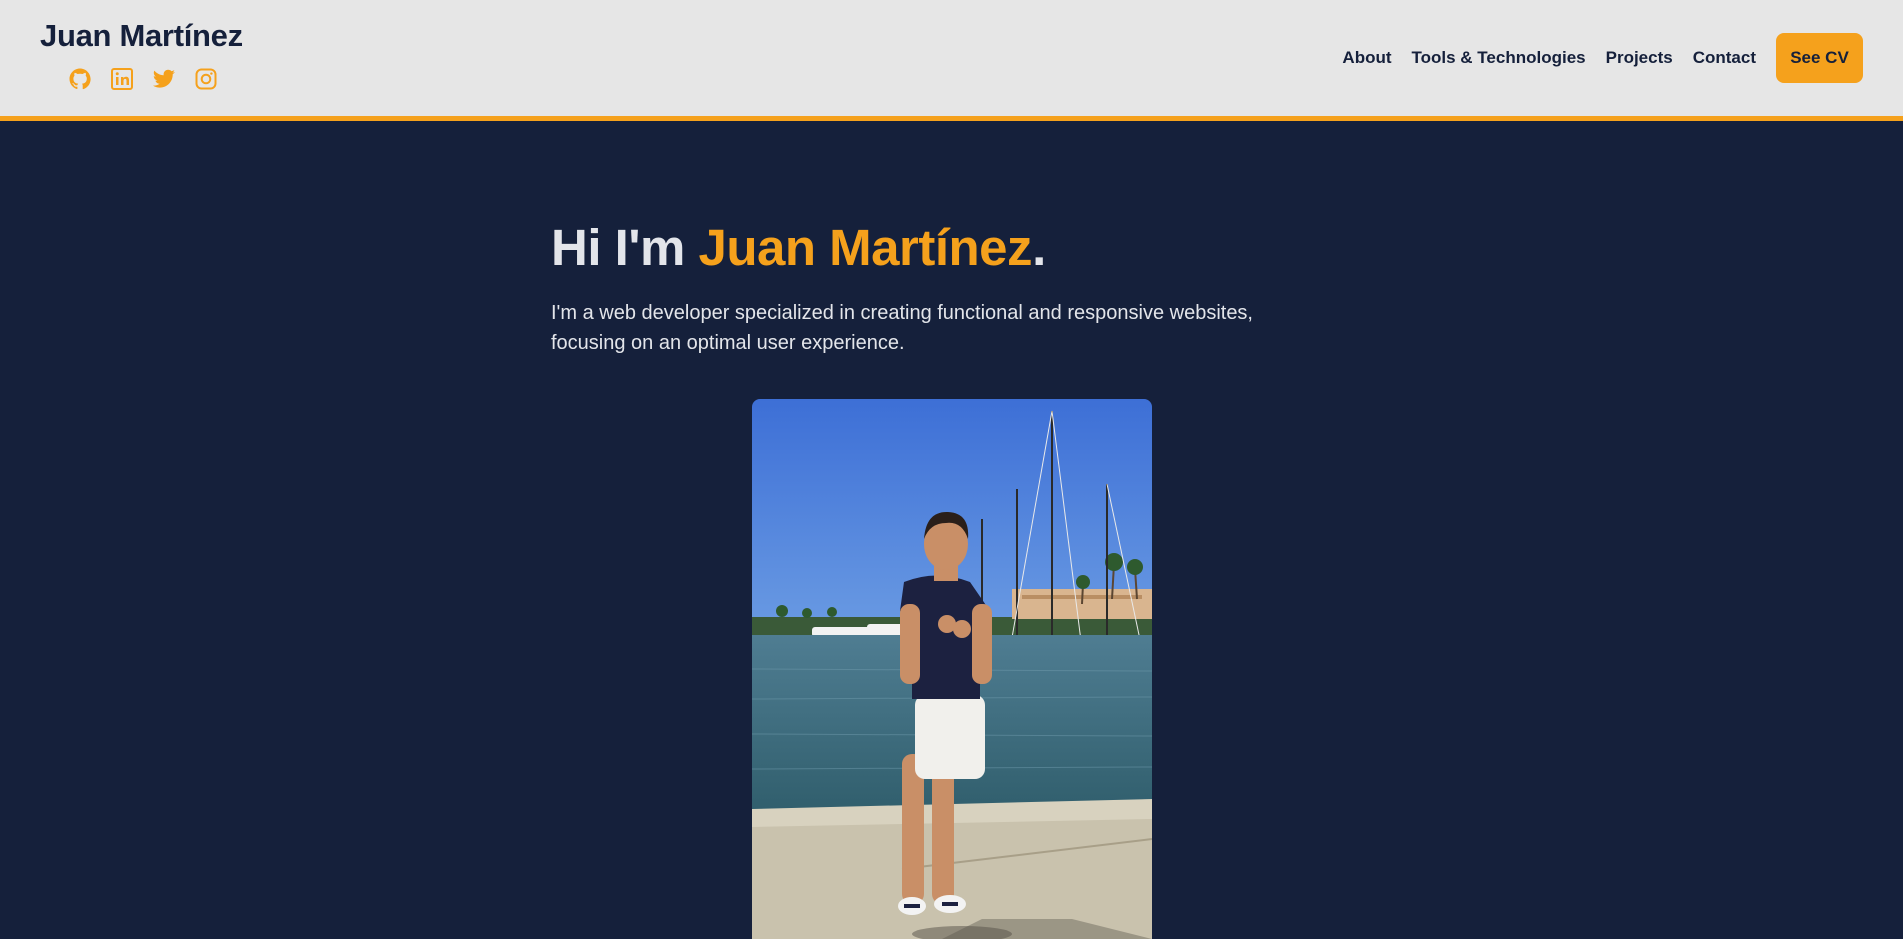  Describe the element at coordinates (122, 79) in the screenshot. I see `linkedin-icon` at that location.